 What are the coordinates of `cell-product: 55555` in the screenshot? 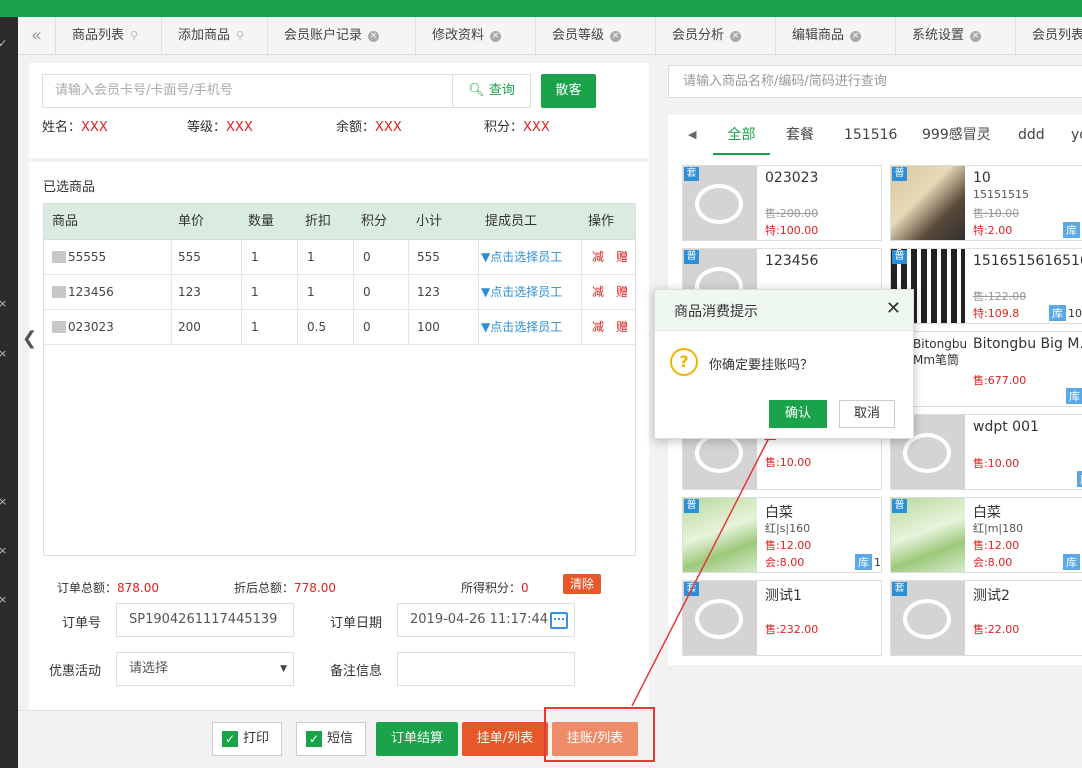 It's located at (108, 257).